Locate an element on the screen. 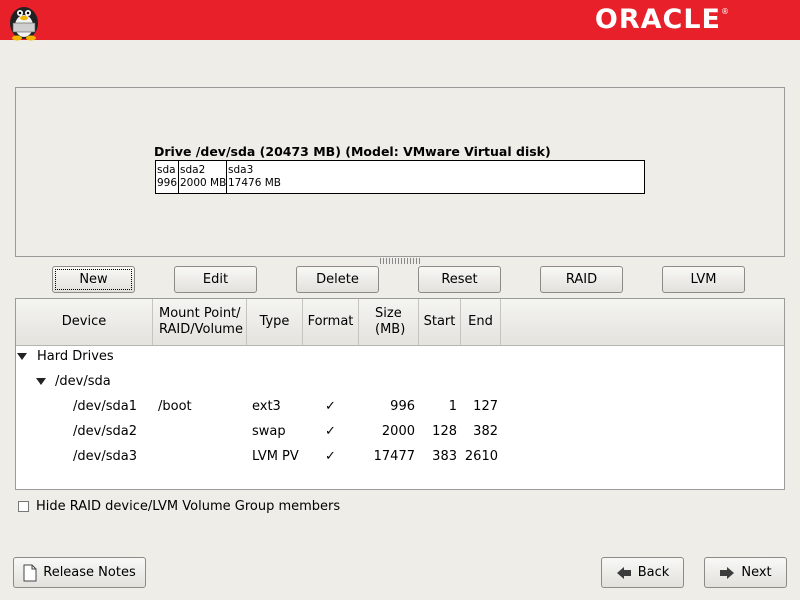  next-button: Next is located at coordinates (745, 572).